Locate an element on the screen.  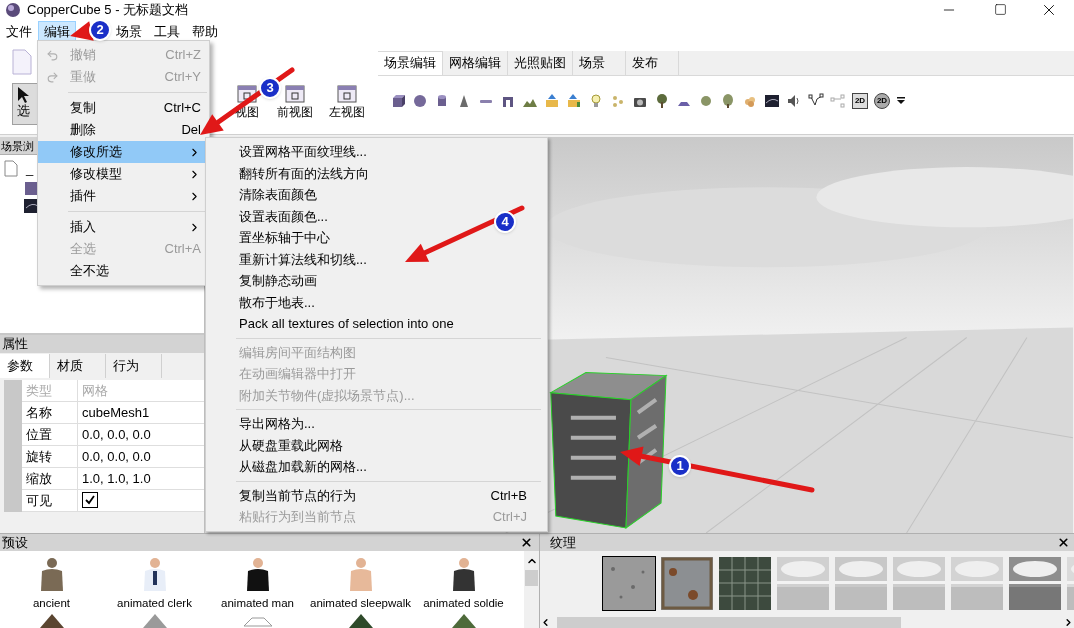
shortcut-label: Ctrl+C is located at coordinates (182, 108).